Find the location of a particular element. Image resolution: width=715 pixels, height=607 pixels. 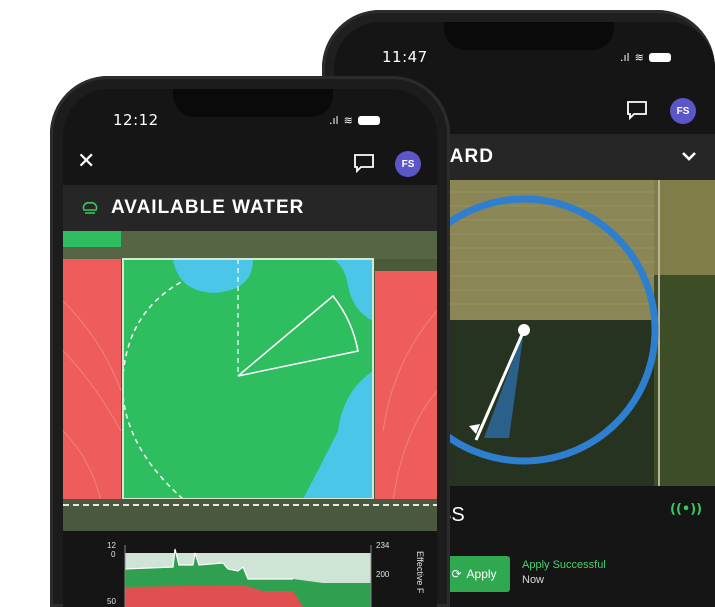

signal-icon: ((•)) is located at coordinates (686, 509).